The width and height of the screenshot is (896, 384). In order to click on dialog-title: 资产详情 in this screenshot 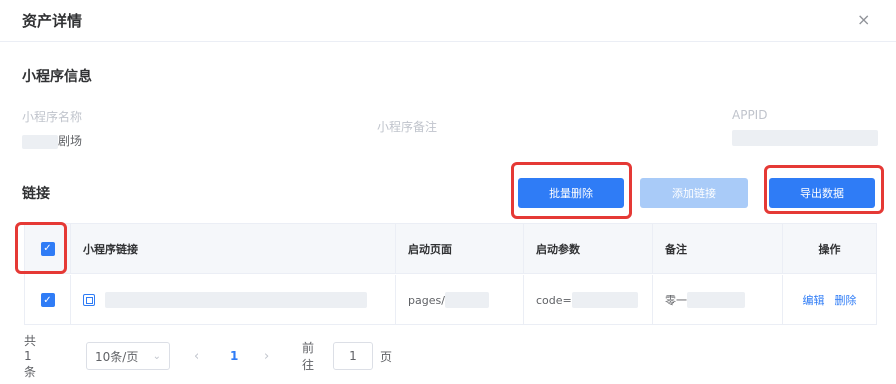, I will do `click(52, 21)`.